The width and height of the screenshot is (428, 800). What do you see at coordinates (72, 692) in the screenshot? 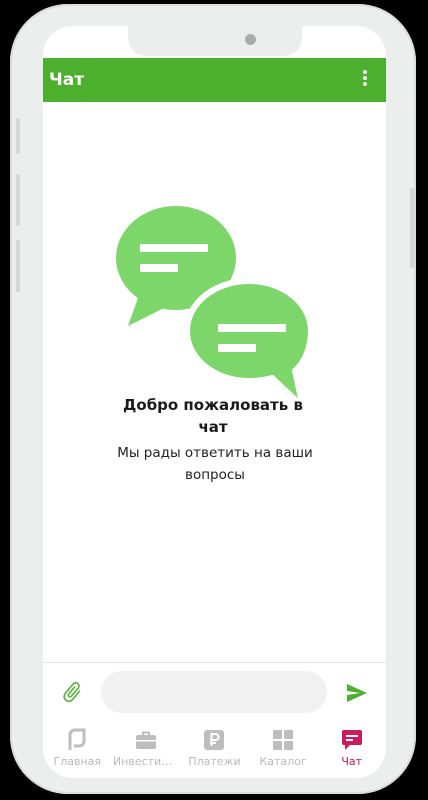
I see `paperclip-icon` at bounding box center [72, 692].